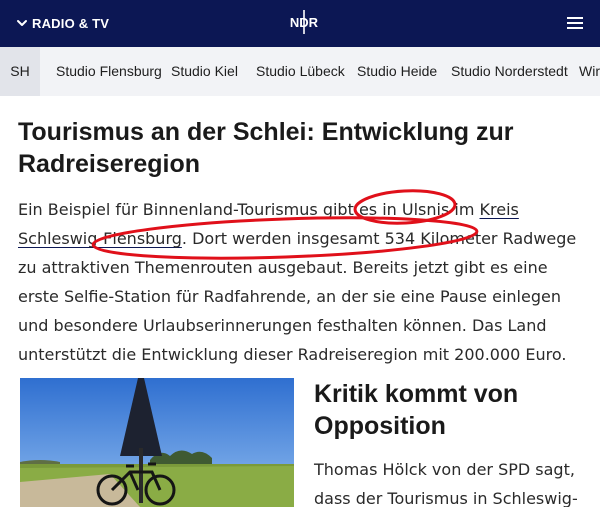 The height and width of the screenshot is (507, 600). I want to click on tab-studio-flensburg: Studio Flensburg, so click(109, 71).